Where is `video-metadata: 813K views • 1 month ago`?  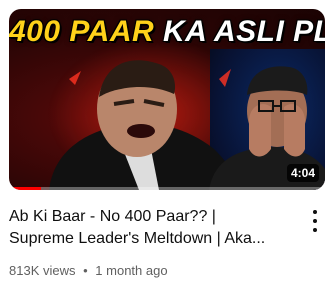
video-metadata: 813K views • 1 month ago is located at coordinates (88, 271).